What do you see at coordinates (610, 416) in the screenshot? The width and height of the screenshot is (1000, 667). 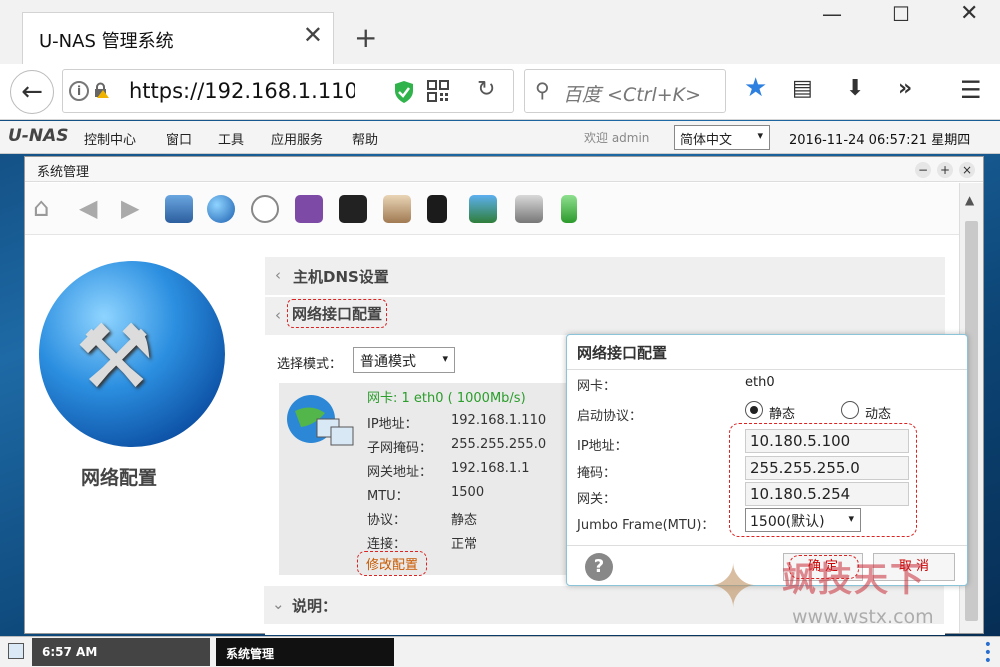 I see `proto-label: 启动协议：` at bounding box center [610, 416].